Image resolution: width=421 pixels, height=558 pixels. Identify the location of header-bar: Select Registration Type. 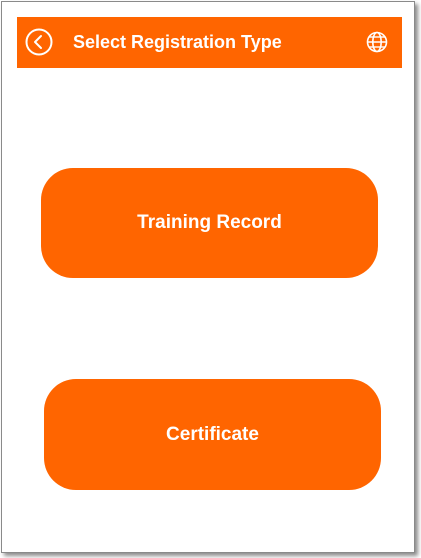
(209, 42).